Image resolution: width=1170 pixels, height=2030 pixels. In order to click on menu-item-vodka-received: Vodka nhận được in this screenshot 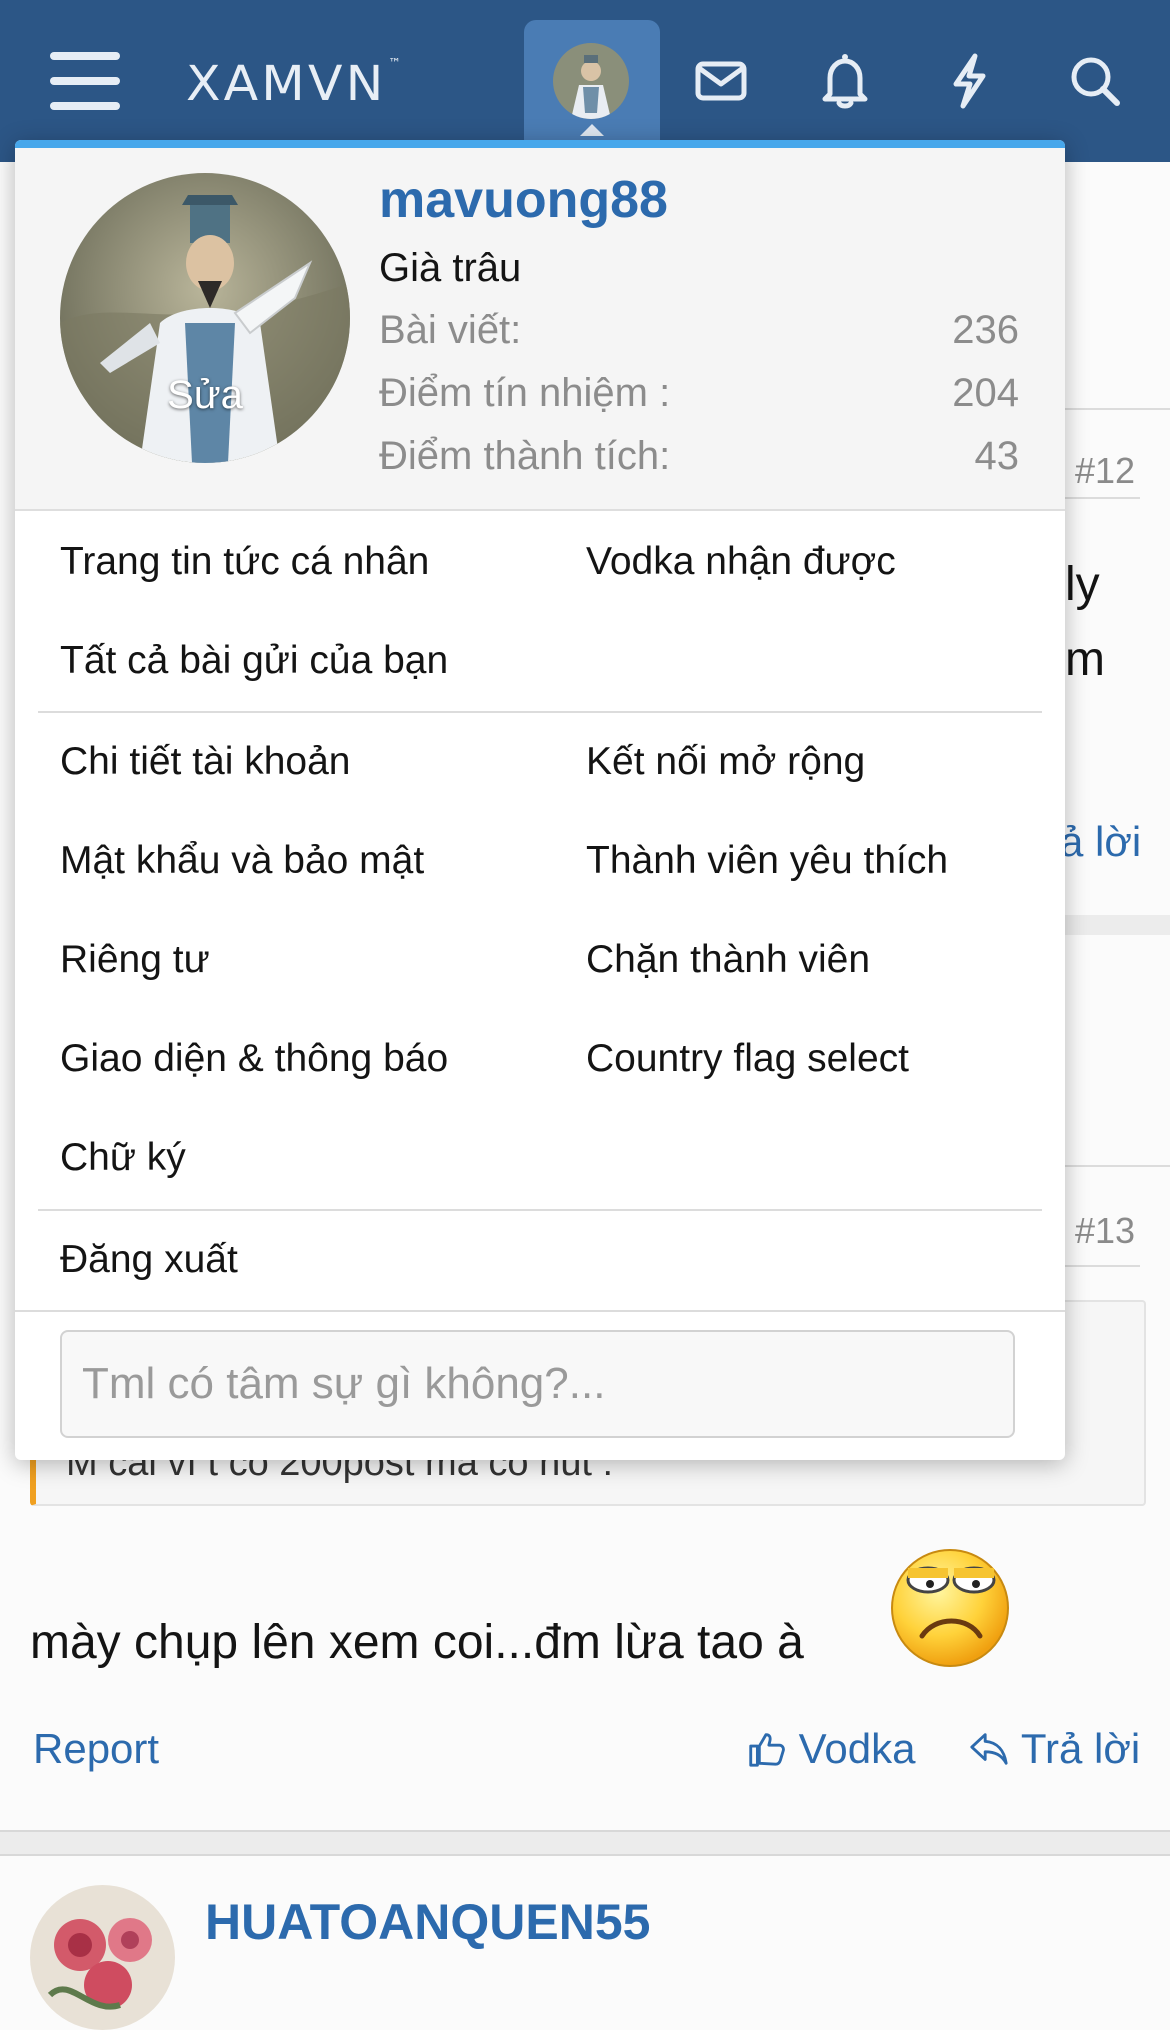, I will do `click(741, 562)`.